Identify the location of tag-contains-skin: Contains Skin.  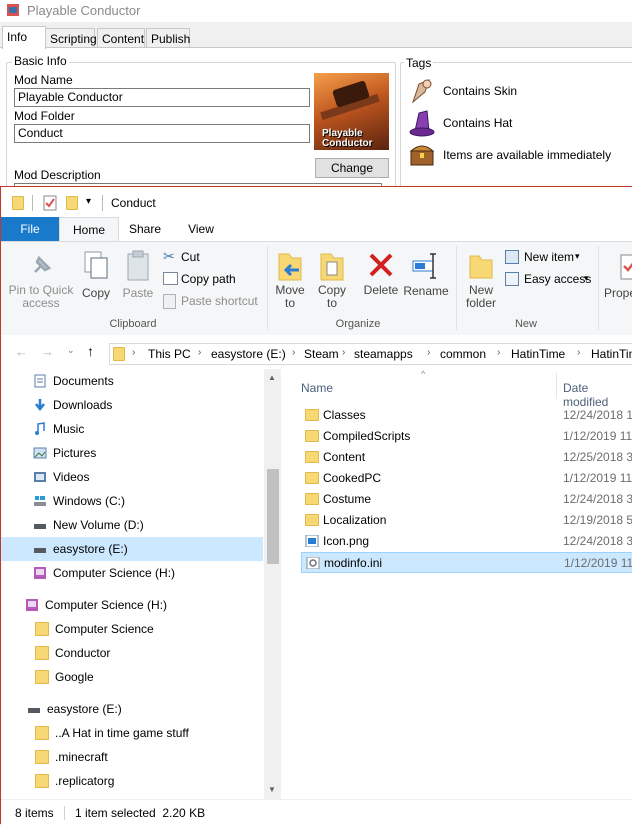
(480, 91).